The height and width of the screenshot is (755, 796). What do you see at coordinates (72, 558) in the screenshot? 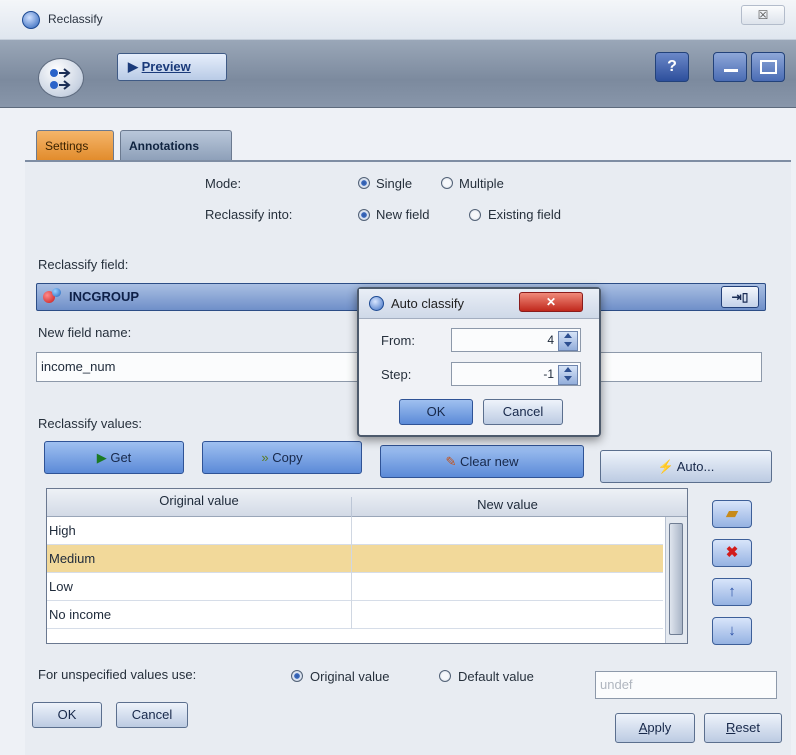
I see `original-value-cell: Medium` at bounding box center [72, 558].